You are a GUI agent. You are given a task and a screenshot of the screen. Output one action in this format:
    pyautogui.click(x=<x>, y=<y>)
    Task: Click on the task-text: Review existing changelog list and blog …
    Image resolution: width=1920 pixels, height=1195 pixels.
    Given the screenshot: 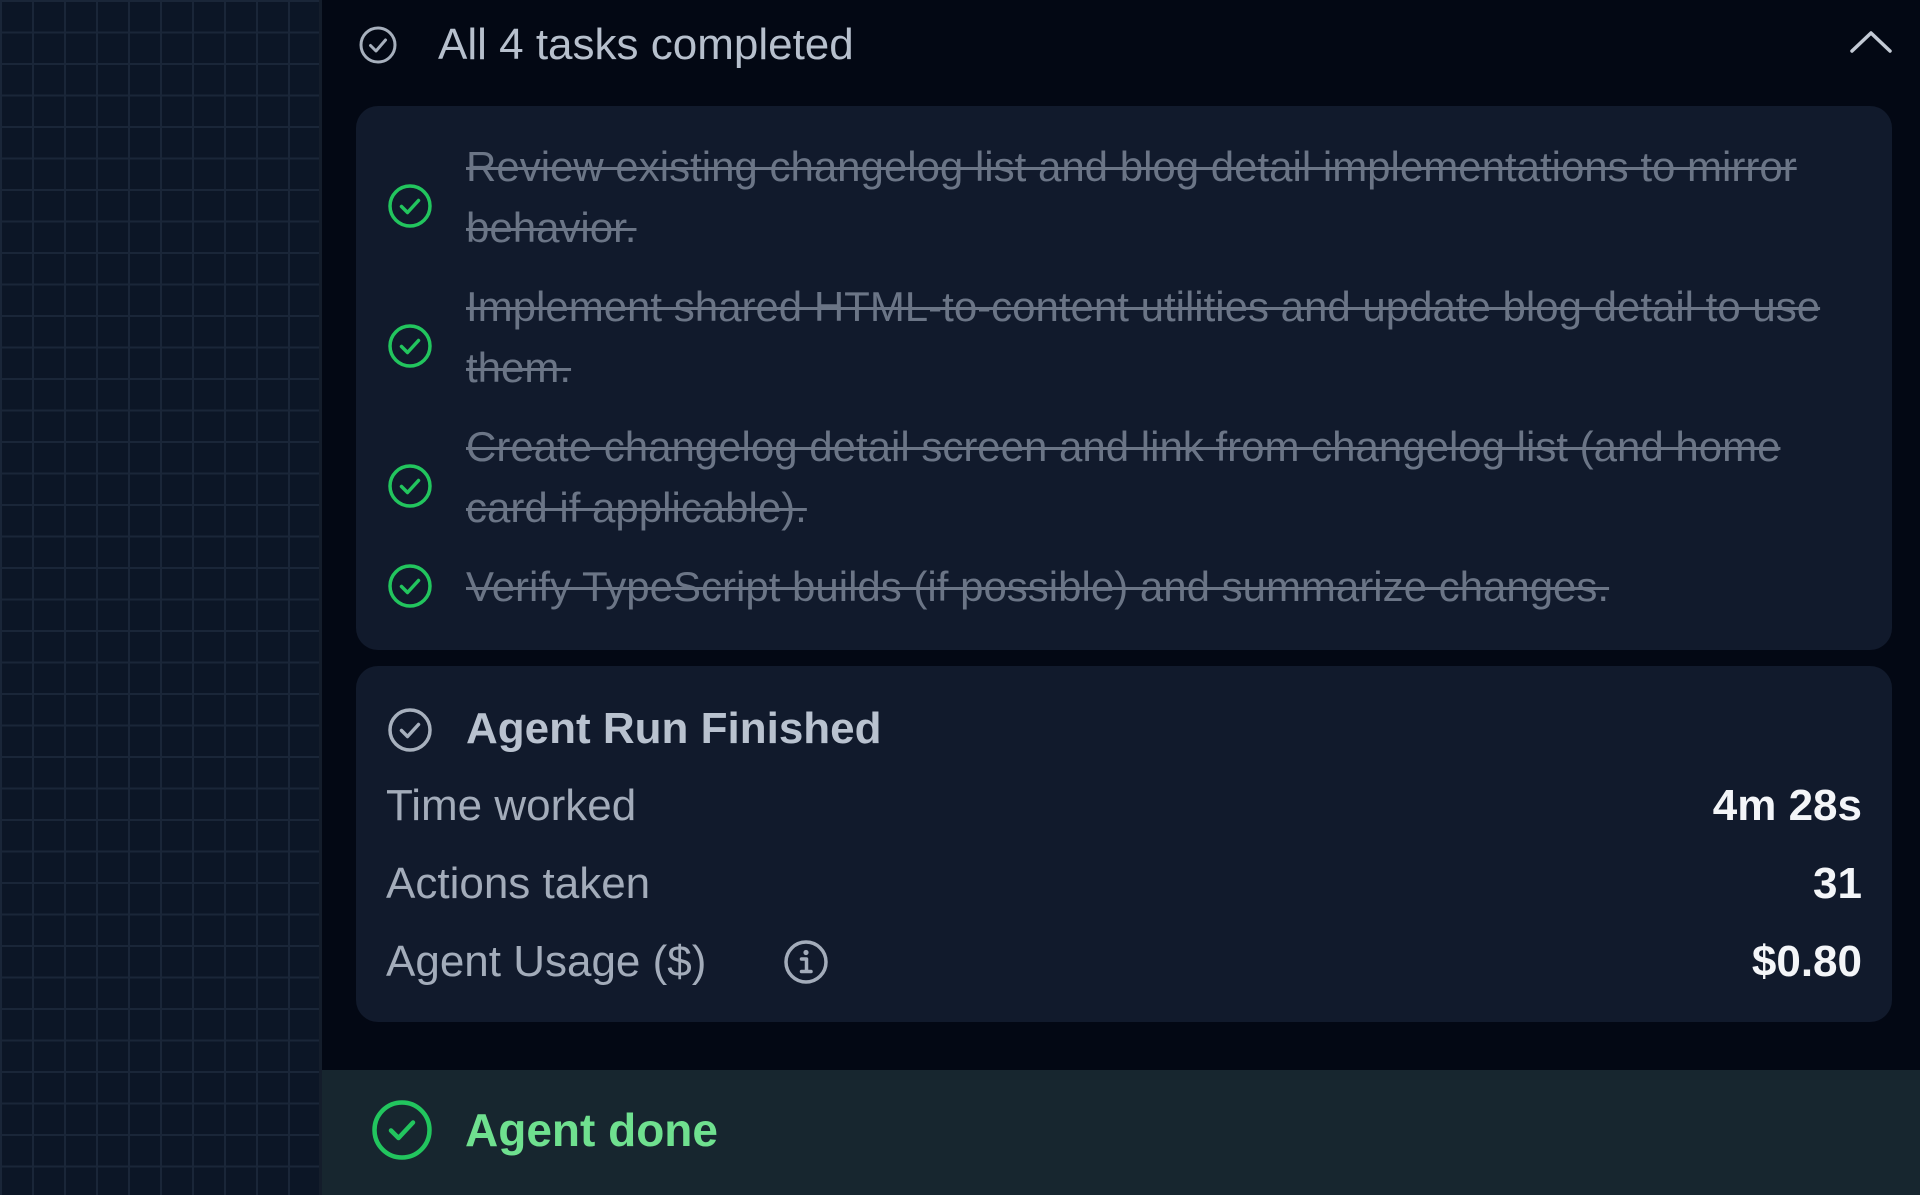 What is the action you would take?
    pyautogui.click(x=1131, y=197)
    